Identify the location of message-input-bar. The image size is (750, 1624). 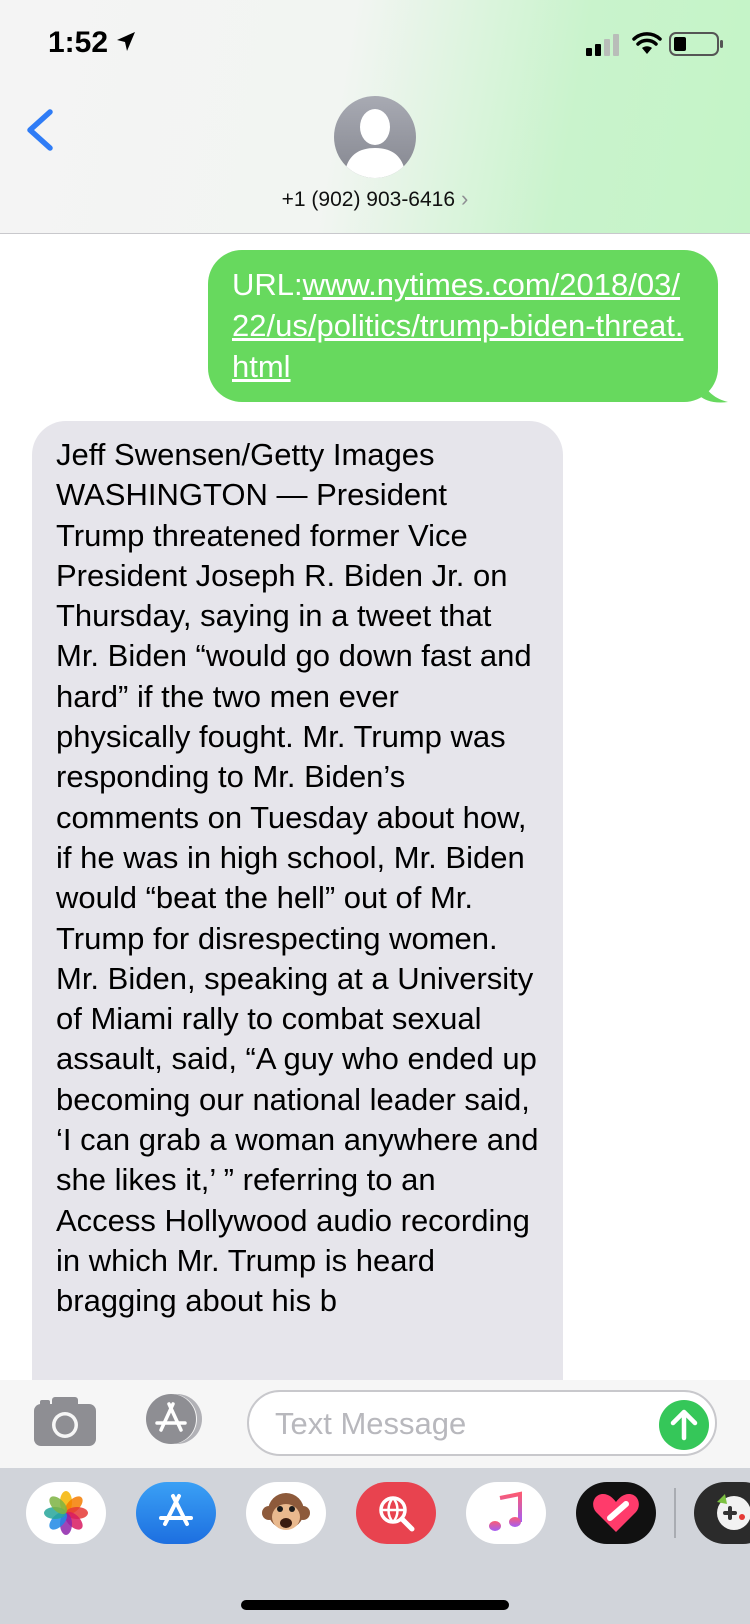
(375, 1424).